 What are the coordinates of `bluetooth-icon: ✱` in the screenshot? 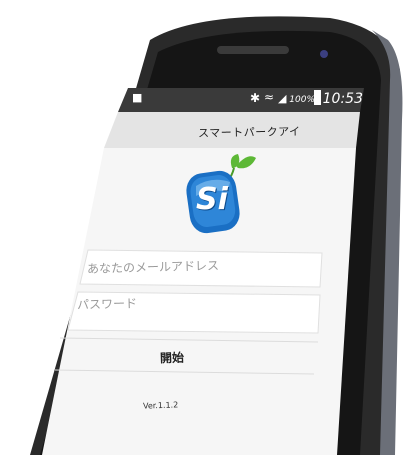 It's located at (255, 98).